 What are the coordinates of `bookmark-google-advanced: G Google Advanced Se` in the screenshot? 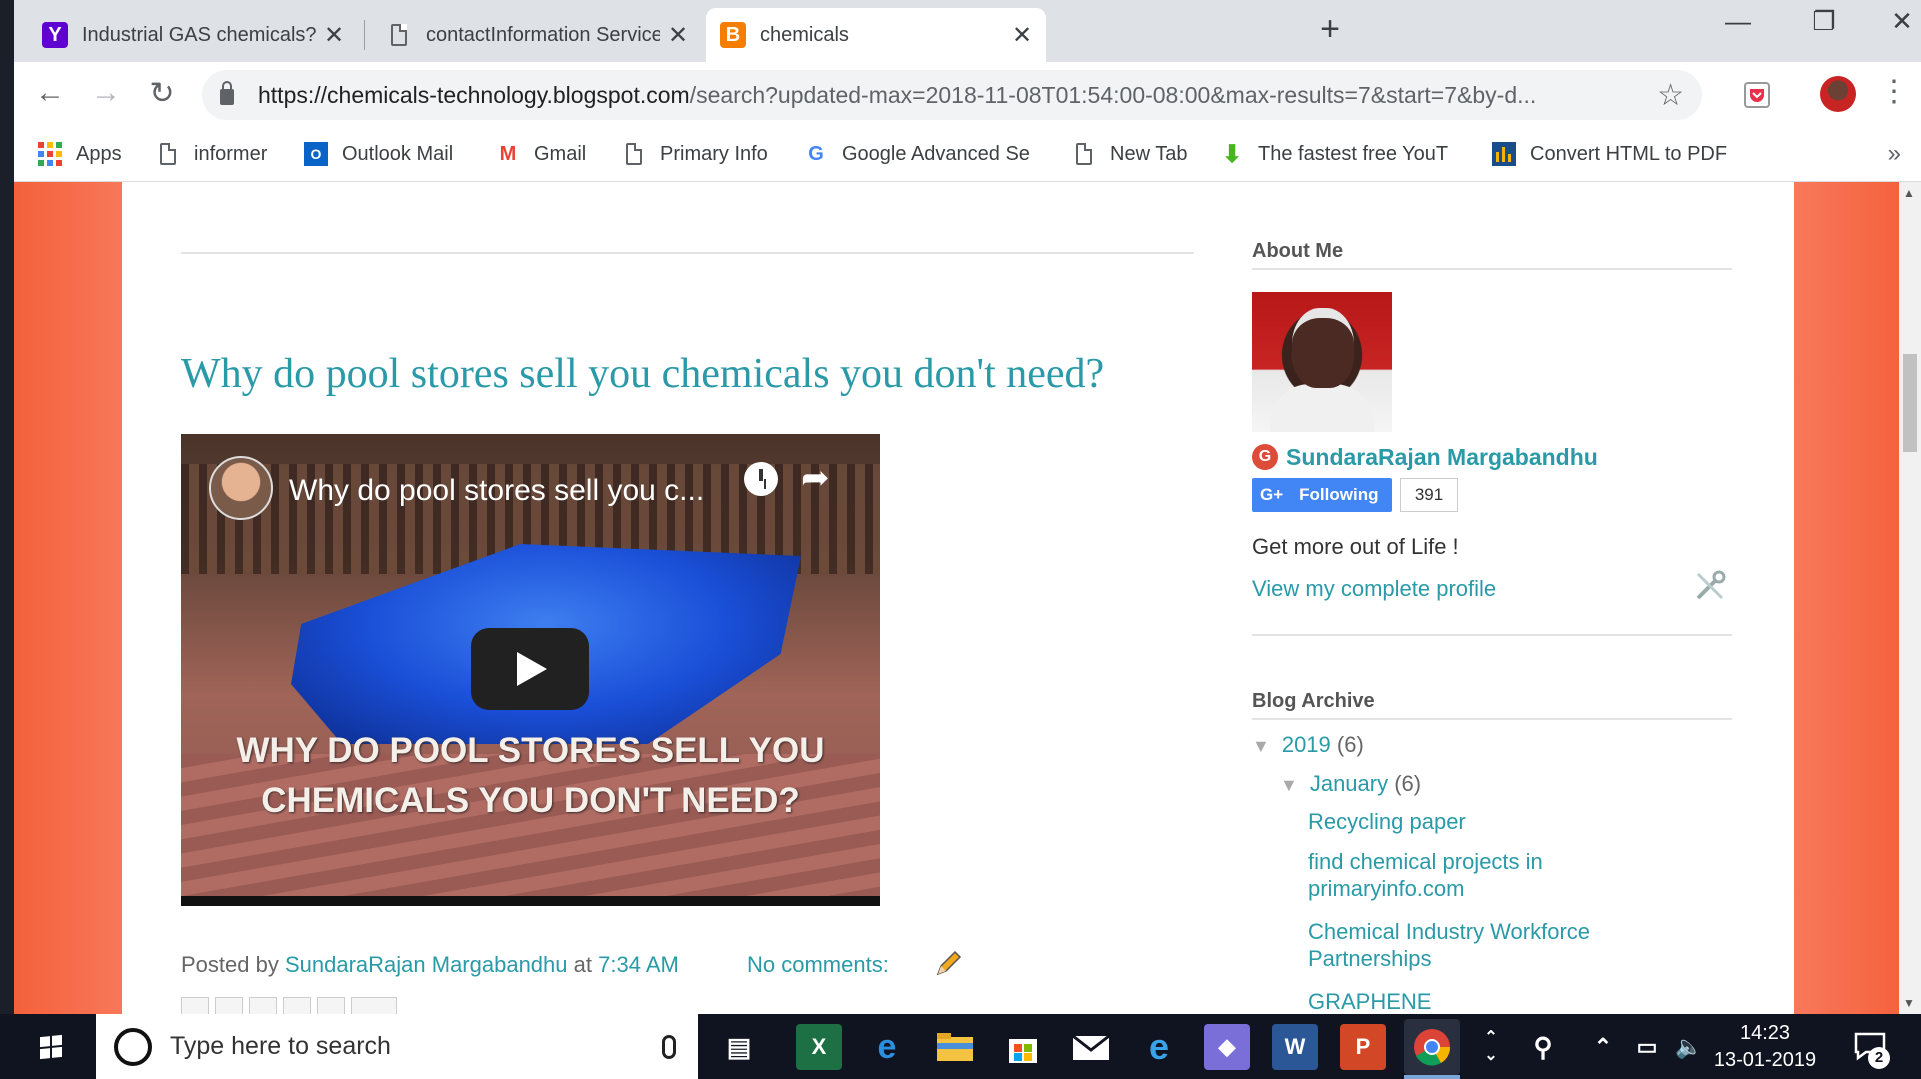 It's located at (917, 154).